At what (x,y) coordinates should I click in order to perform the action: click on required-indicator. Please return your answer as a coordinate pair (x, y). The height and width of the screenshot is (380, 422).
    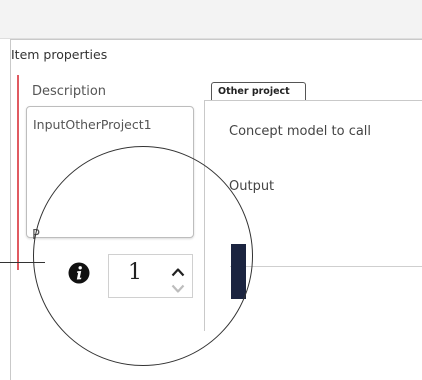
    Looking at the image, I should click on (18, 172).